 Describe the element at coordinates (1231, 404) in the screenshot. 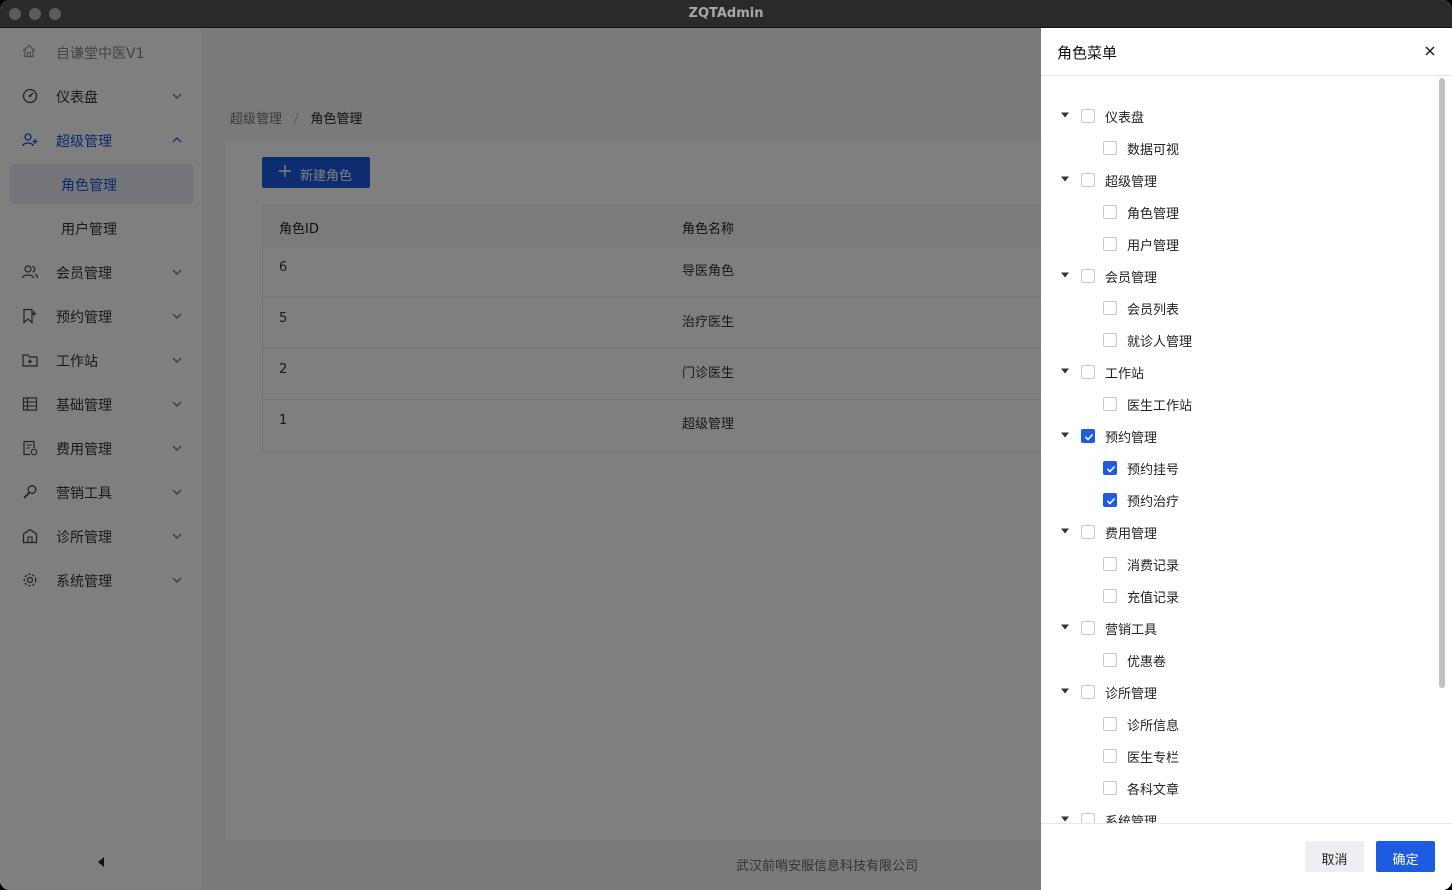

I see `tree-node-doctor-workstation: 医生工作站` at that location.